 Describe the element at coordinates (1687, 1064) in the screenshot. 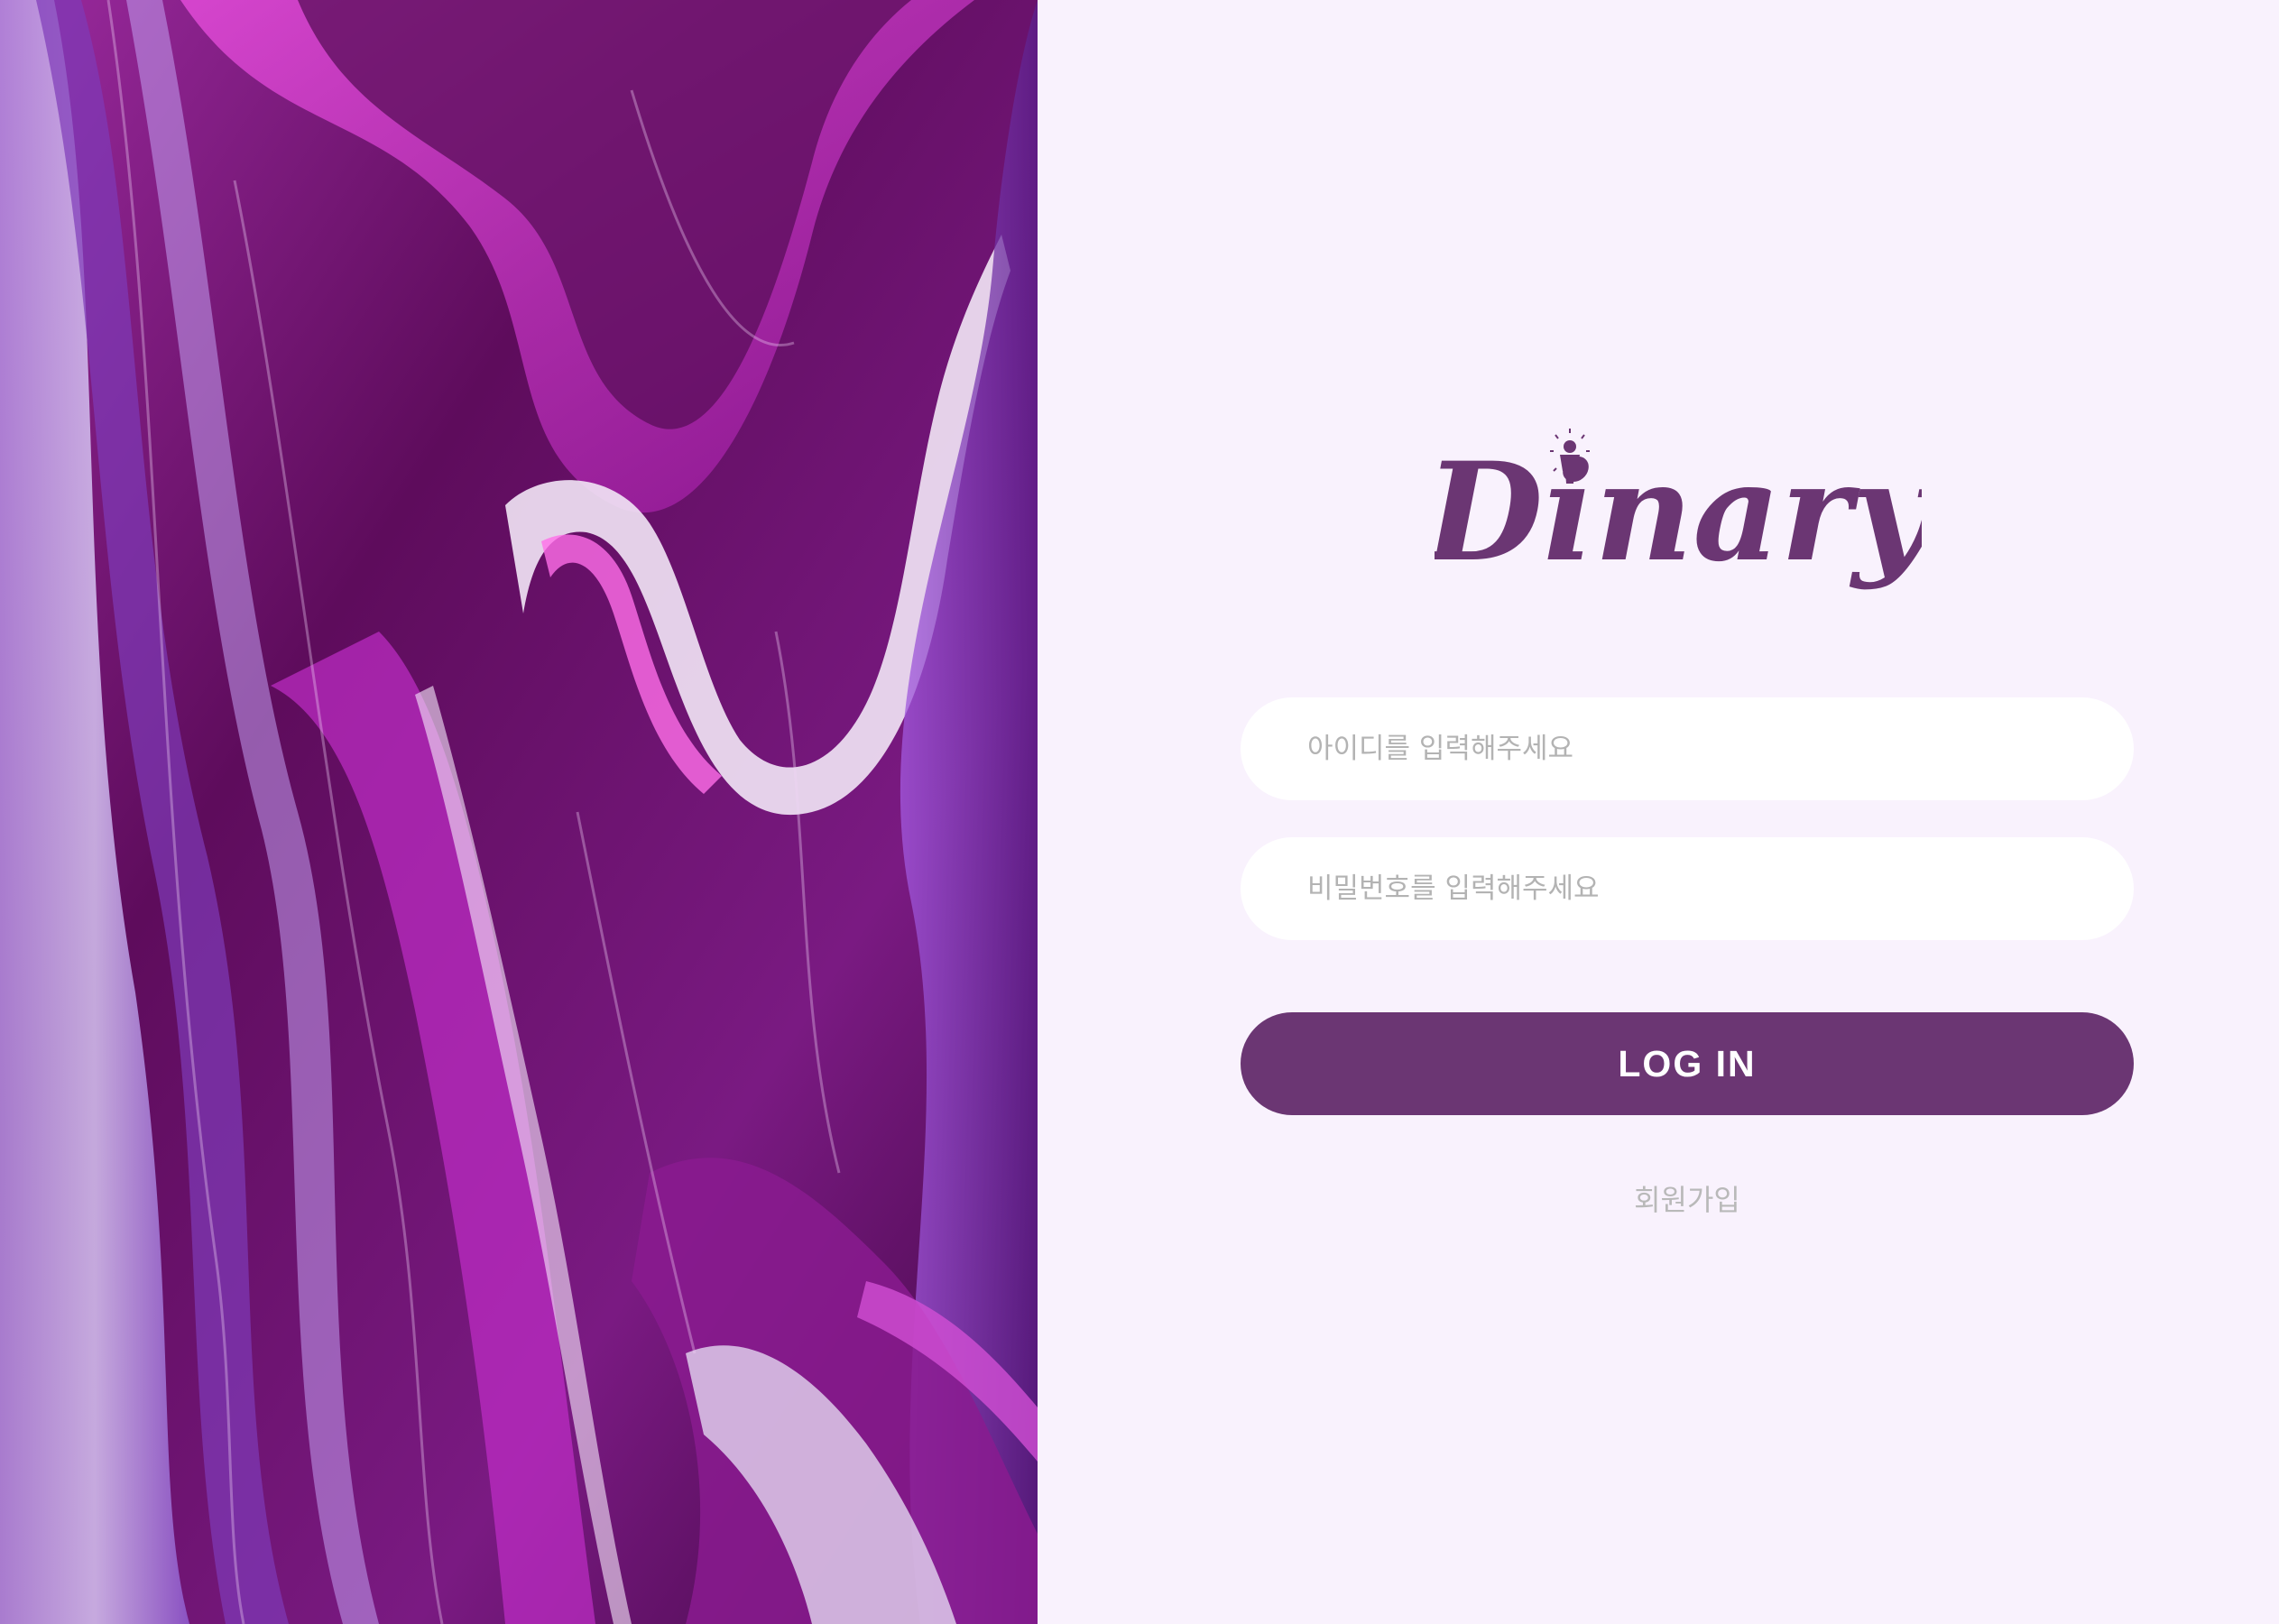

I see `login-button: LOG IN` at that location.